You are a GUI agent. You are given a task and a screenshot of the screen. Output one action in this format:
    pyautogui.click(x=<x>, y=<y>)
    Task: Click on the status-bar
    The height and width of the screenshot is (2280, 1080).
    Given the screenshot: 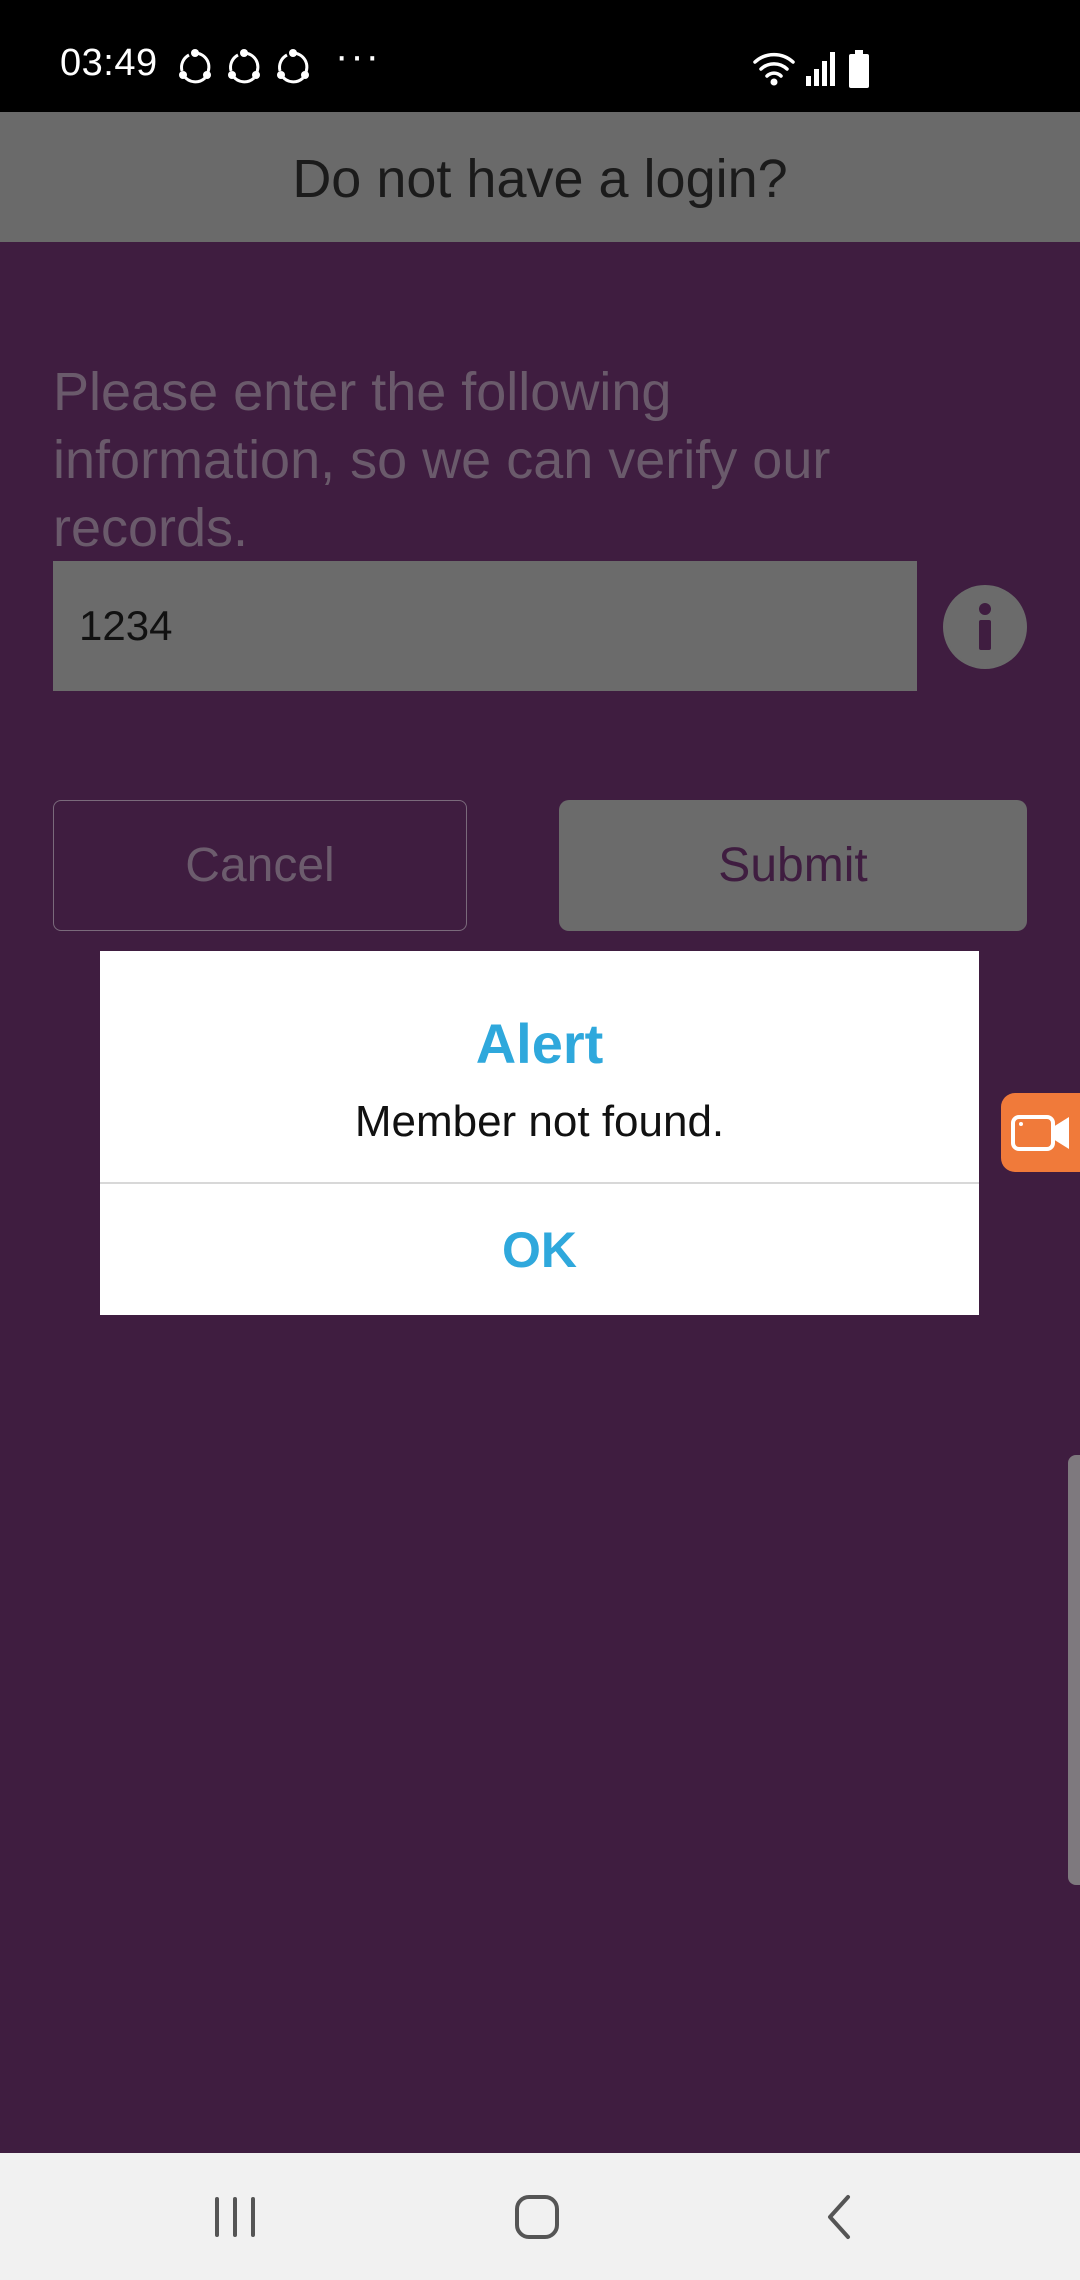 What is the action you would take?
    pyautogui.click(x=540, y=56)
    